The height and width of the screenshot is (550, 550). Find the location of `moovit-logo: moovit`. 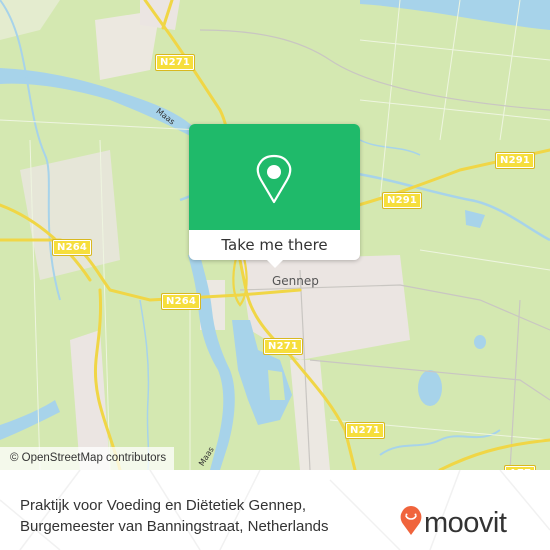

moovit-logo: moovit is located at coordinates (453, 523).